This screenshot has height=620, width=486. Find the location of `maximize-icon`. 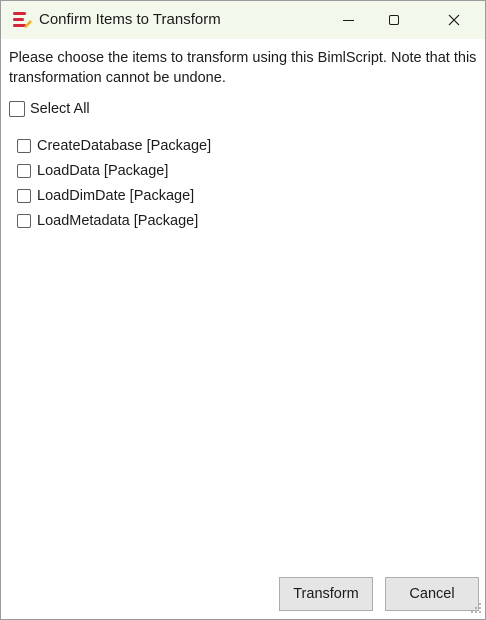

maximize-icon is located at coordinates (394, 20).